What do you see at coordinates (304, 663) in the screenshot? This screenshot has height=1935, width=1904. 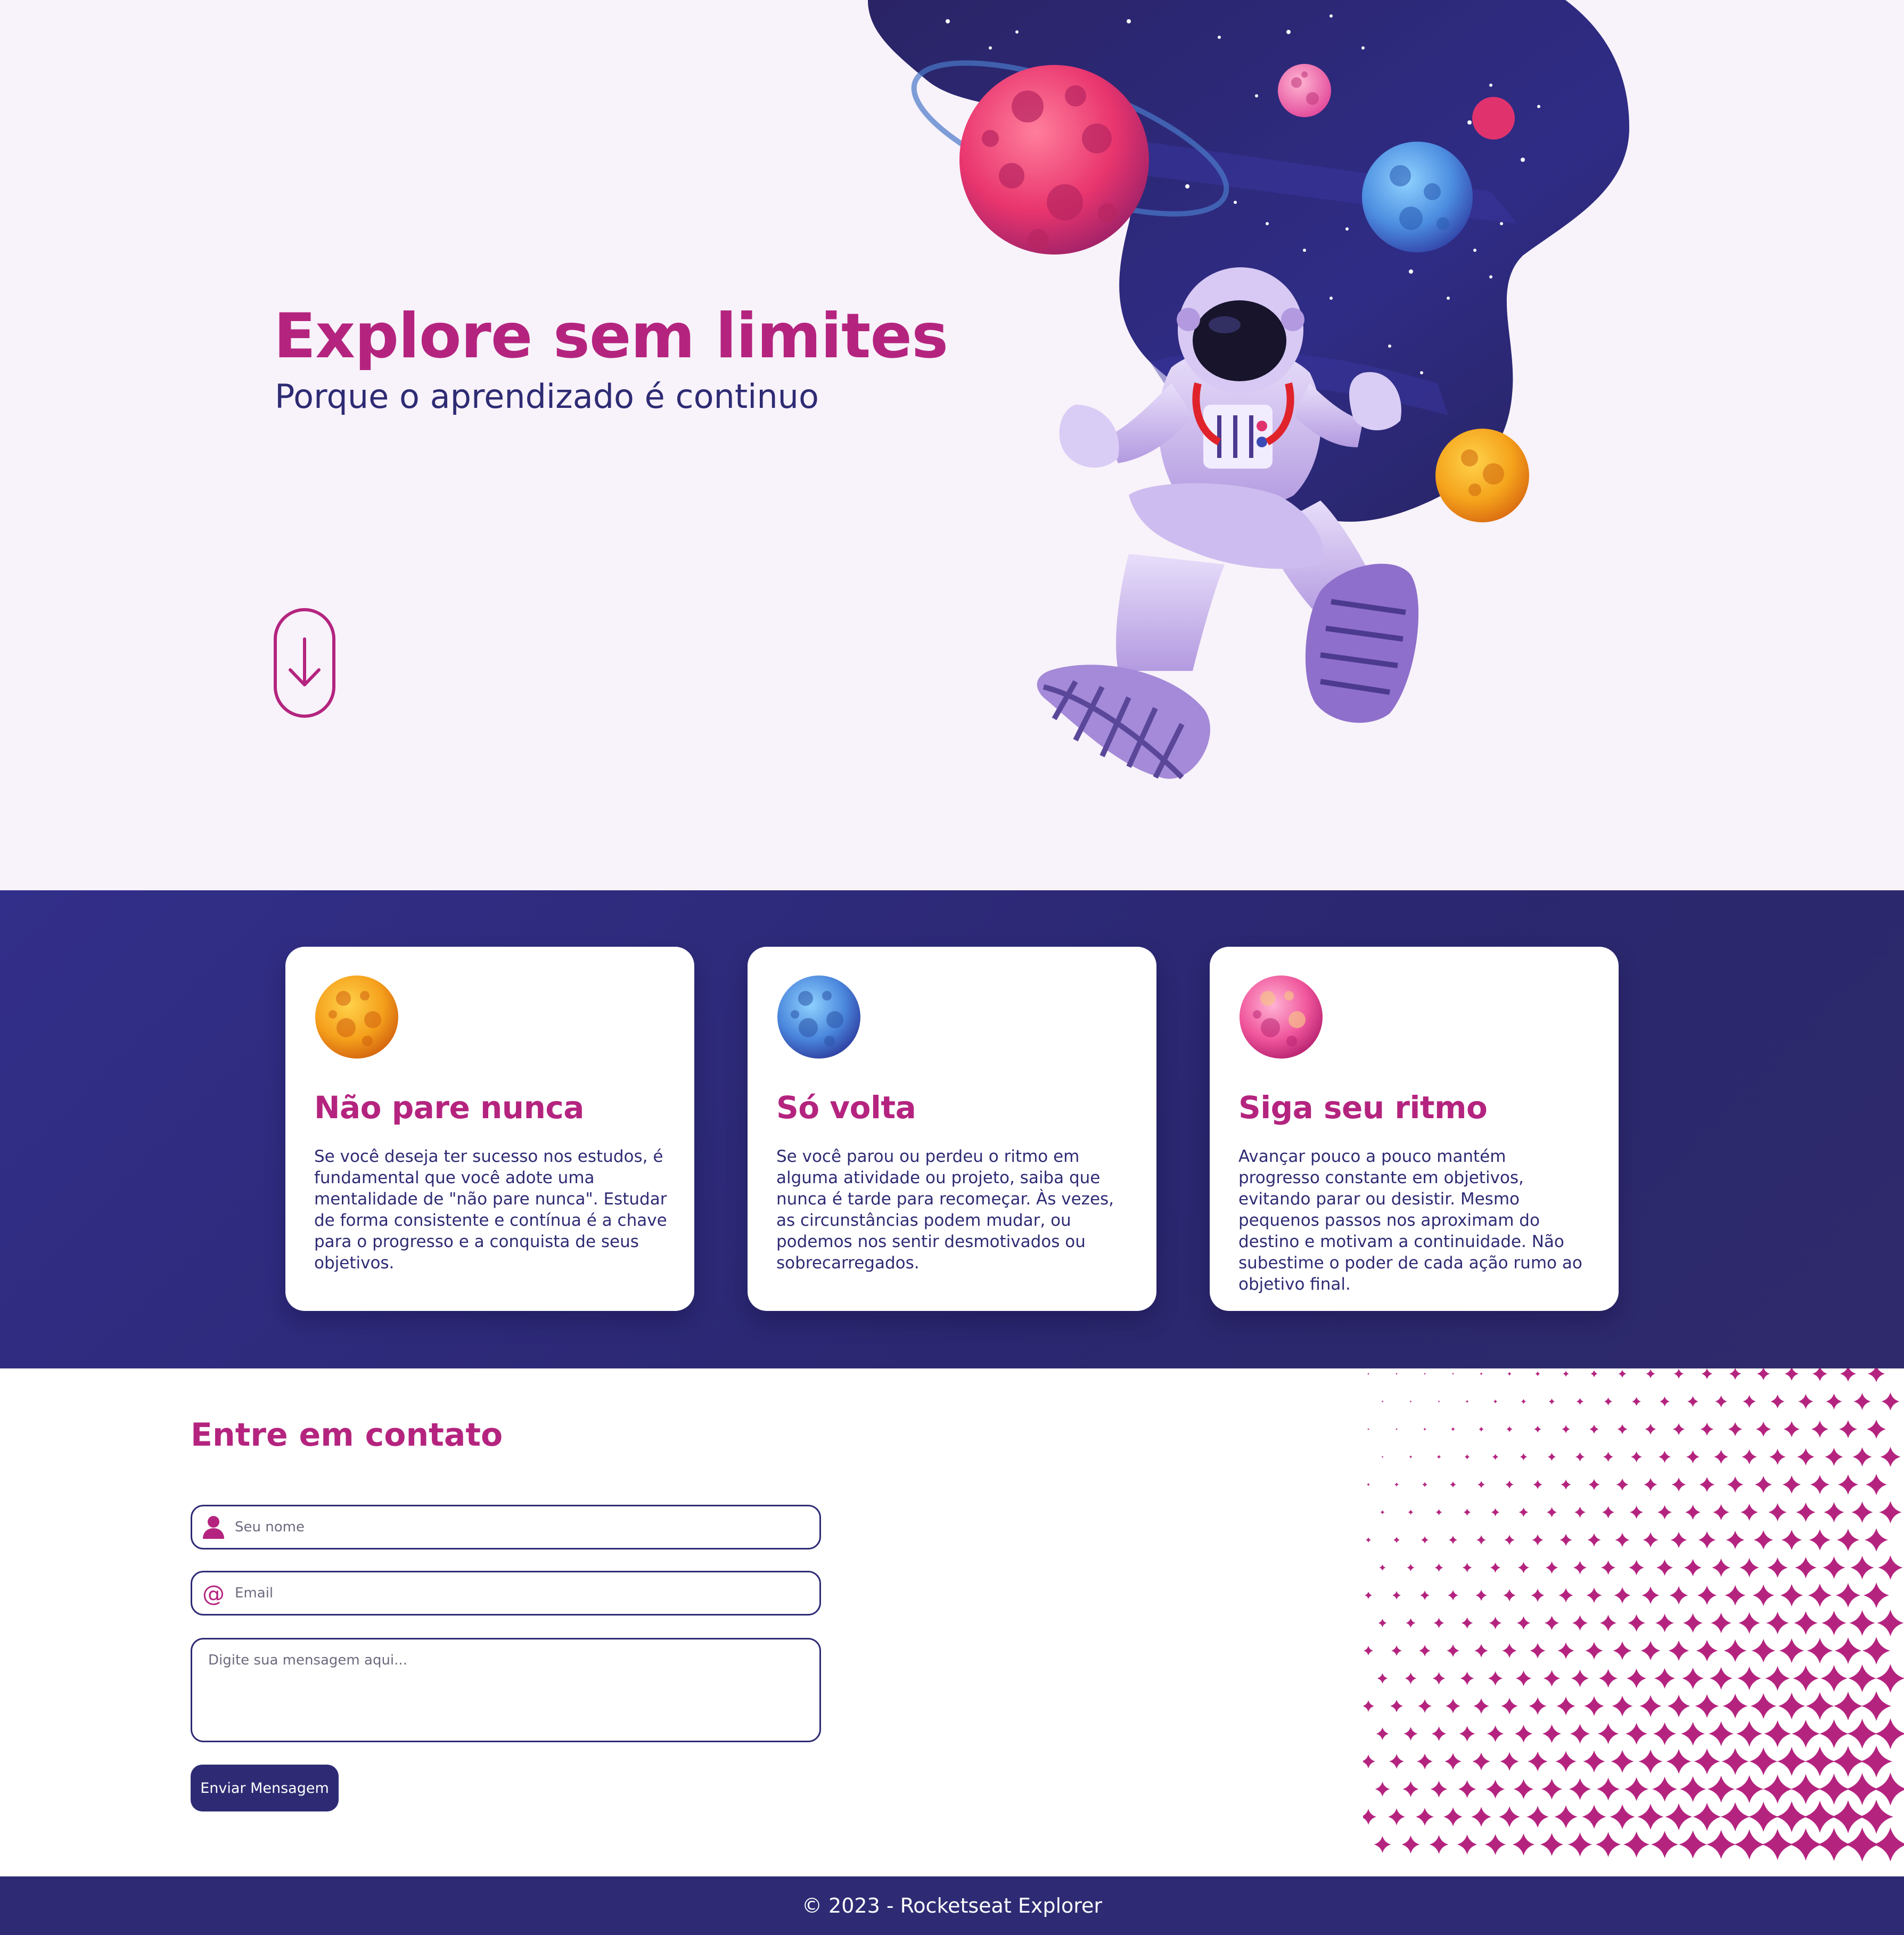 I see `scroll-down-button` at bounding box center [304, 663].